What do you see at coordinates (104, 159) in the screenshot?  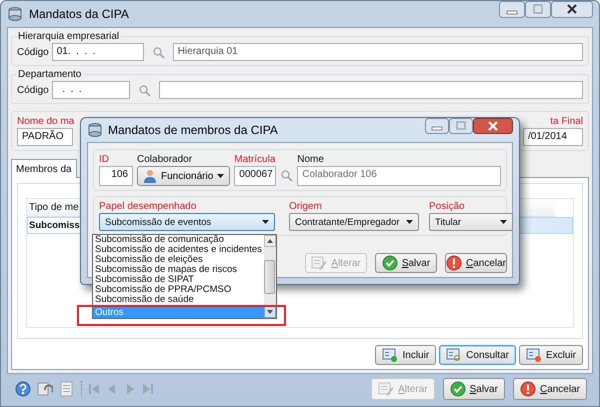 I see `field-label: ID` at bounding box center [104, 159].